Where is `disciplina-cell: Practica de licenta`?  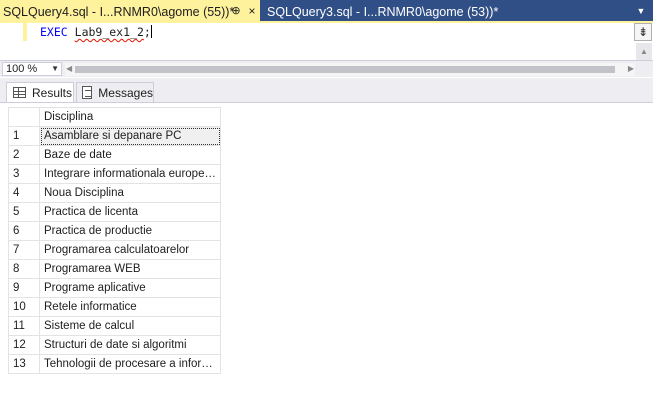
disciplina-cell: Practica de licenta is located at coordinates (130, 212).